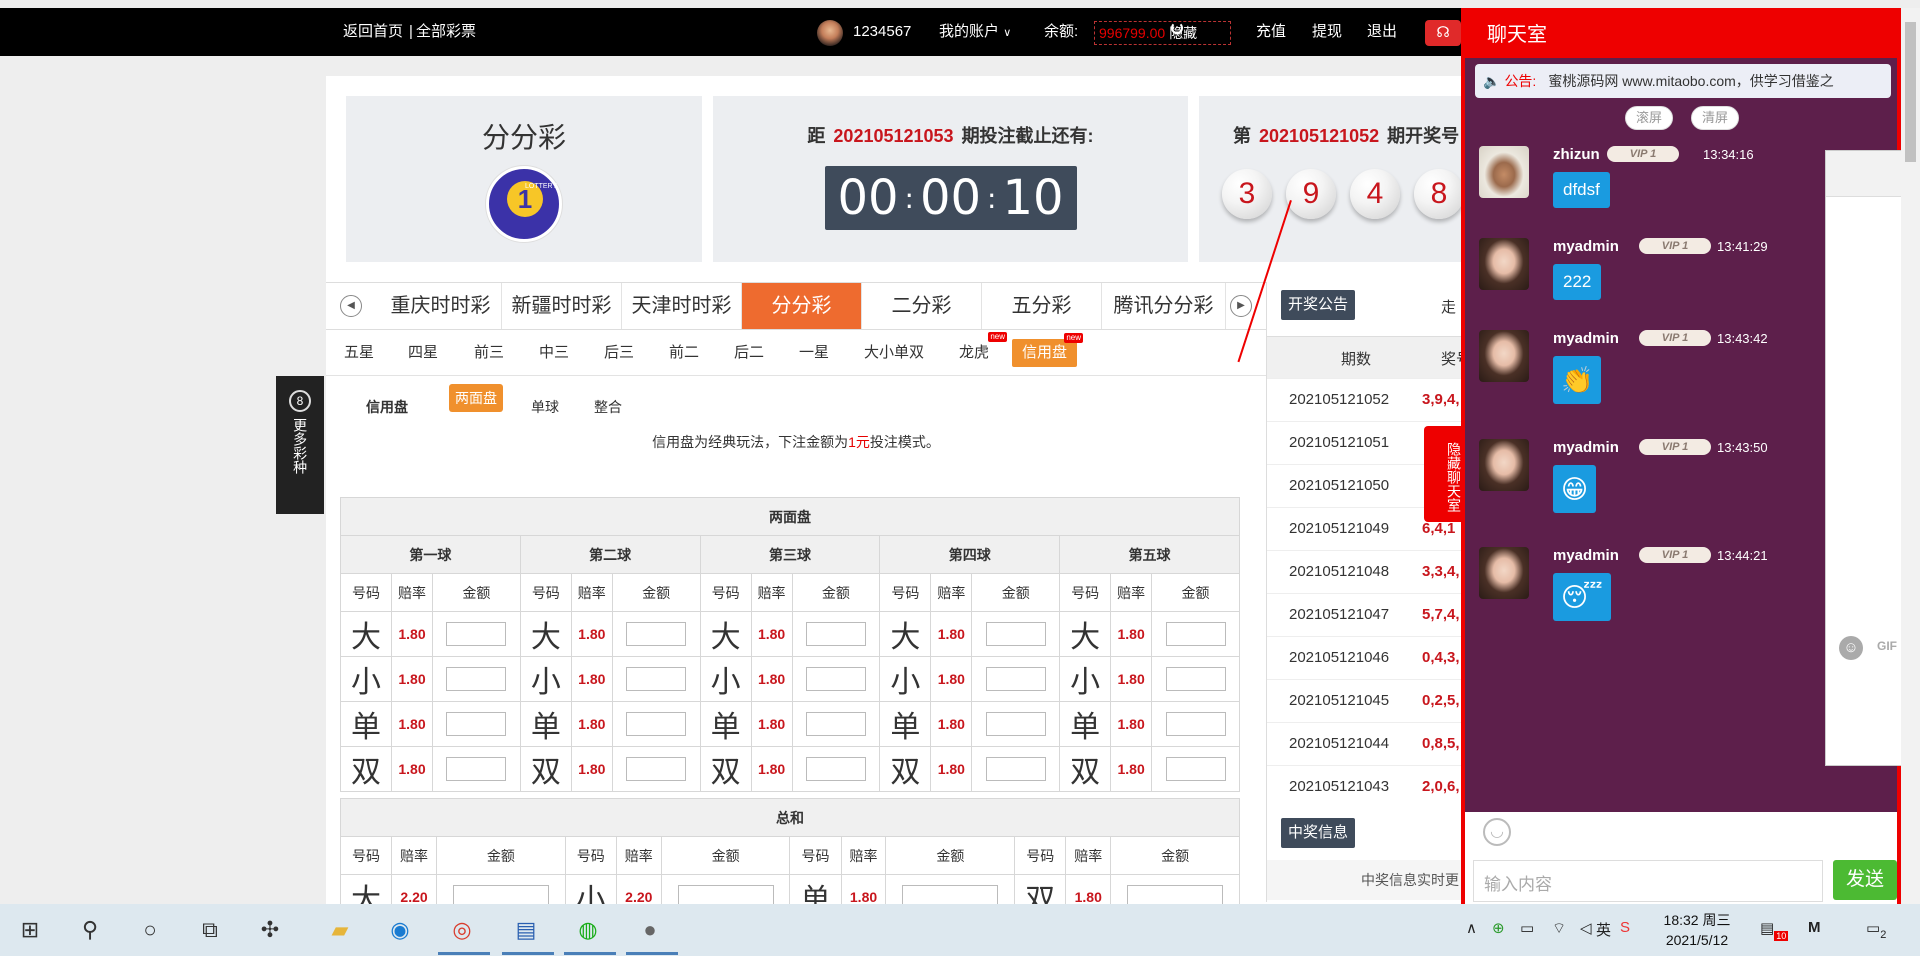 The image size is (1920, 956). I want to click on send-button: 发送, so click(1865, 880).